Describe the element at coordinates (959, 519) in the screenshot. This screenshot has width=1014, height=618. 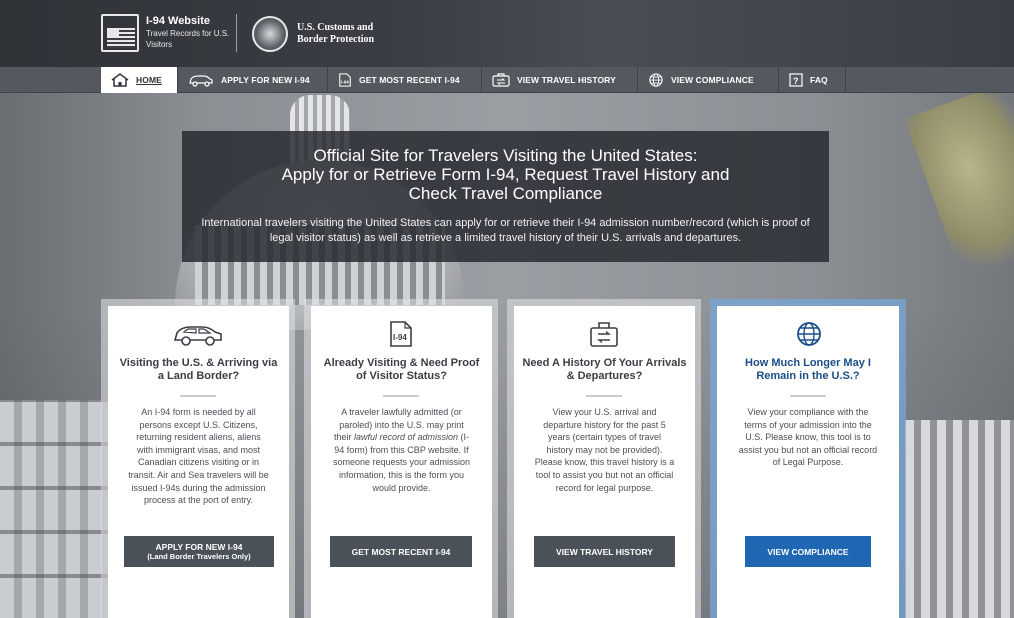
I see `building-right` at that location.